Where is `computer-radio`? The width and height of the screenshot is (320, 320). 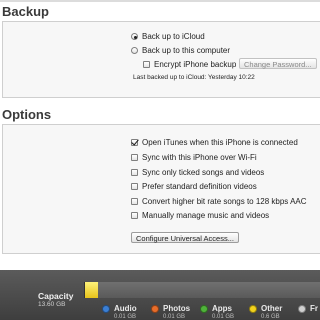
computer-radio is located at coordinates (134, 50).